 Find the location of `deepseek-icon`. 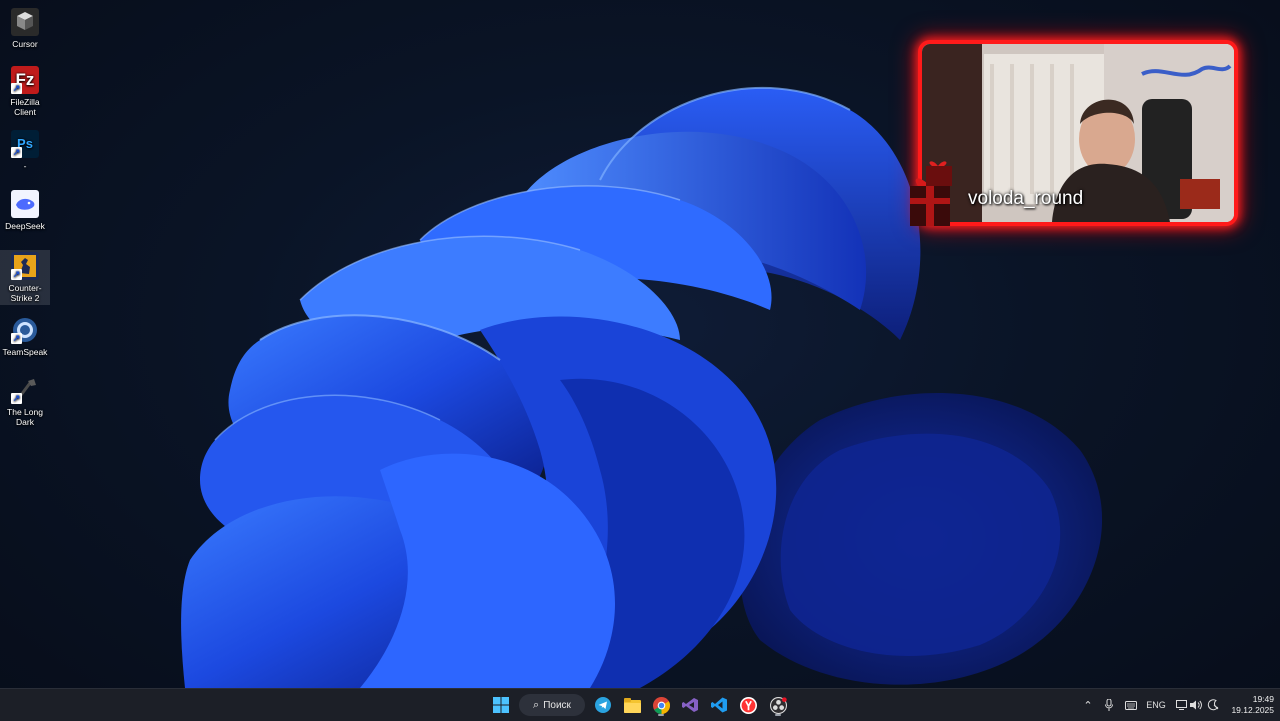

deepseek-icon is located at coordinates (25, 204).